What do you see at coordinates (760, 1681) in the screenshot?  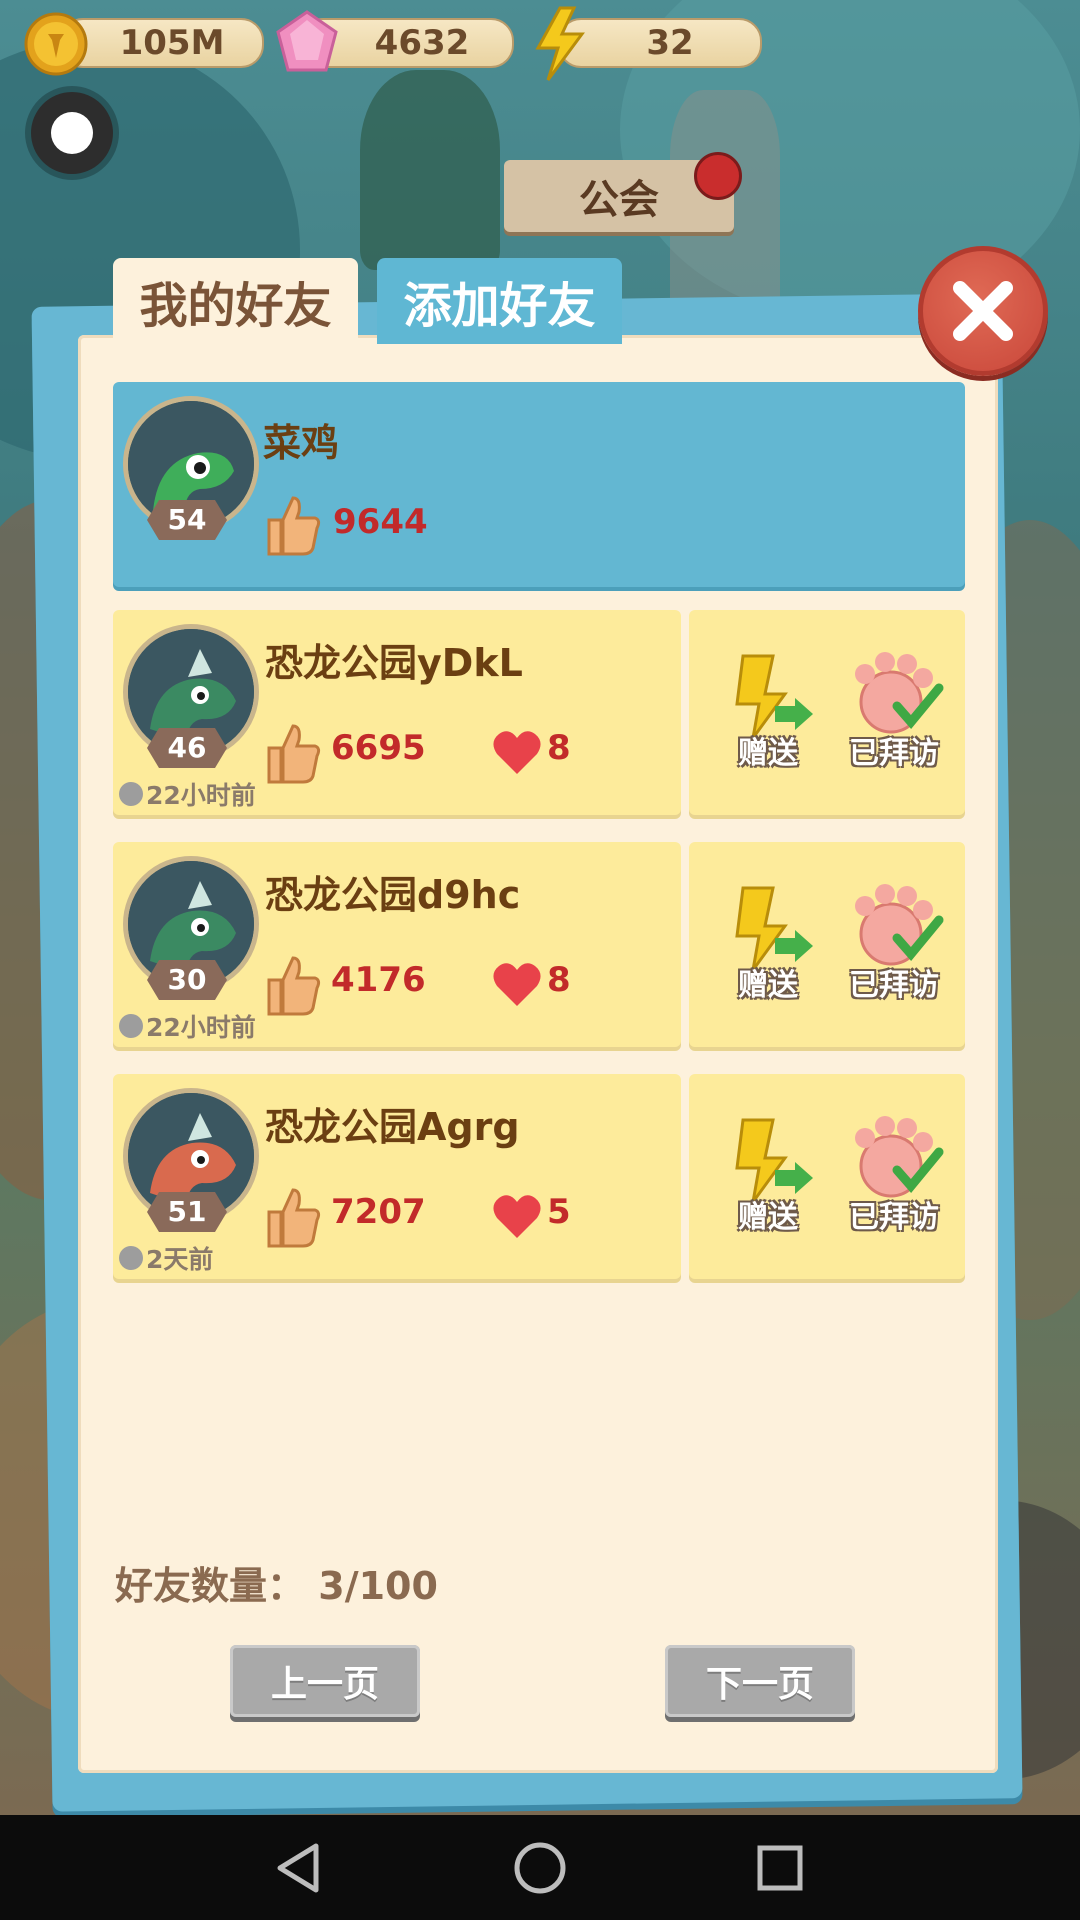 I see `next-page-button: 下一页` at bounding box center [760, 1681].